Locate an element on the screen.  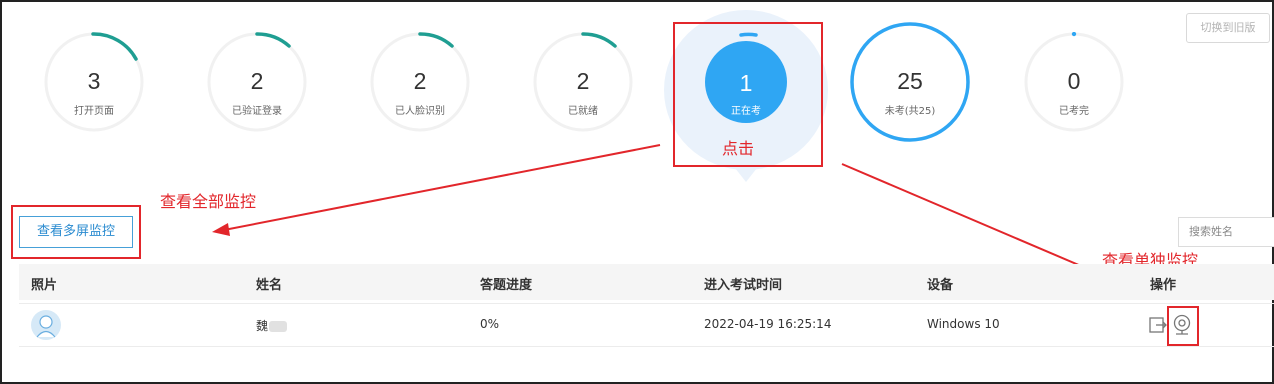
arrow-head-view-all is located at coordinates (221, 229).